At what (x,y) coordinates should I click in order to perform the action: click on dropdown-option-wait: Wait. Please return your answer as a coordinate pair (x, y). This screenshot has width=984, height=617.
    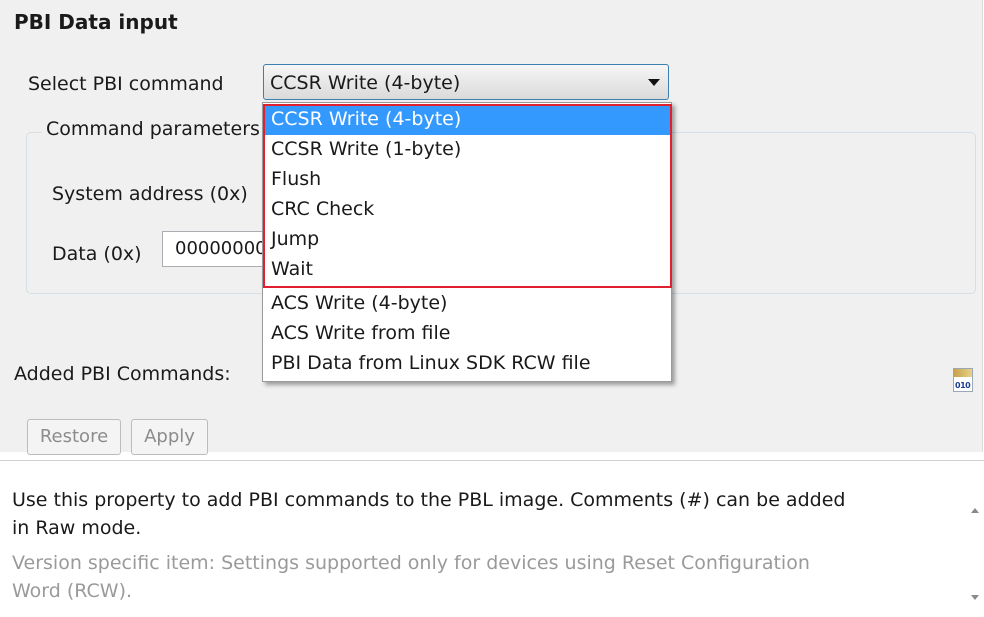
    Looking at the image, I should click on (467, 270).